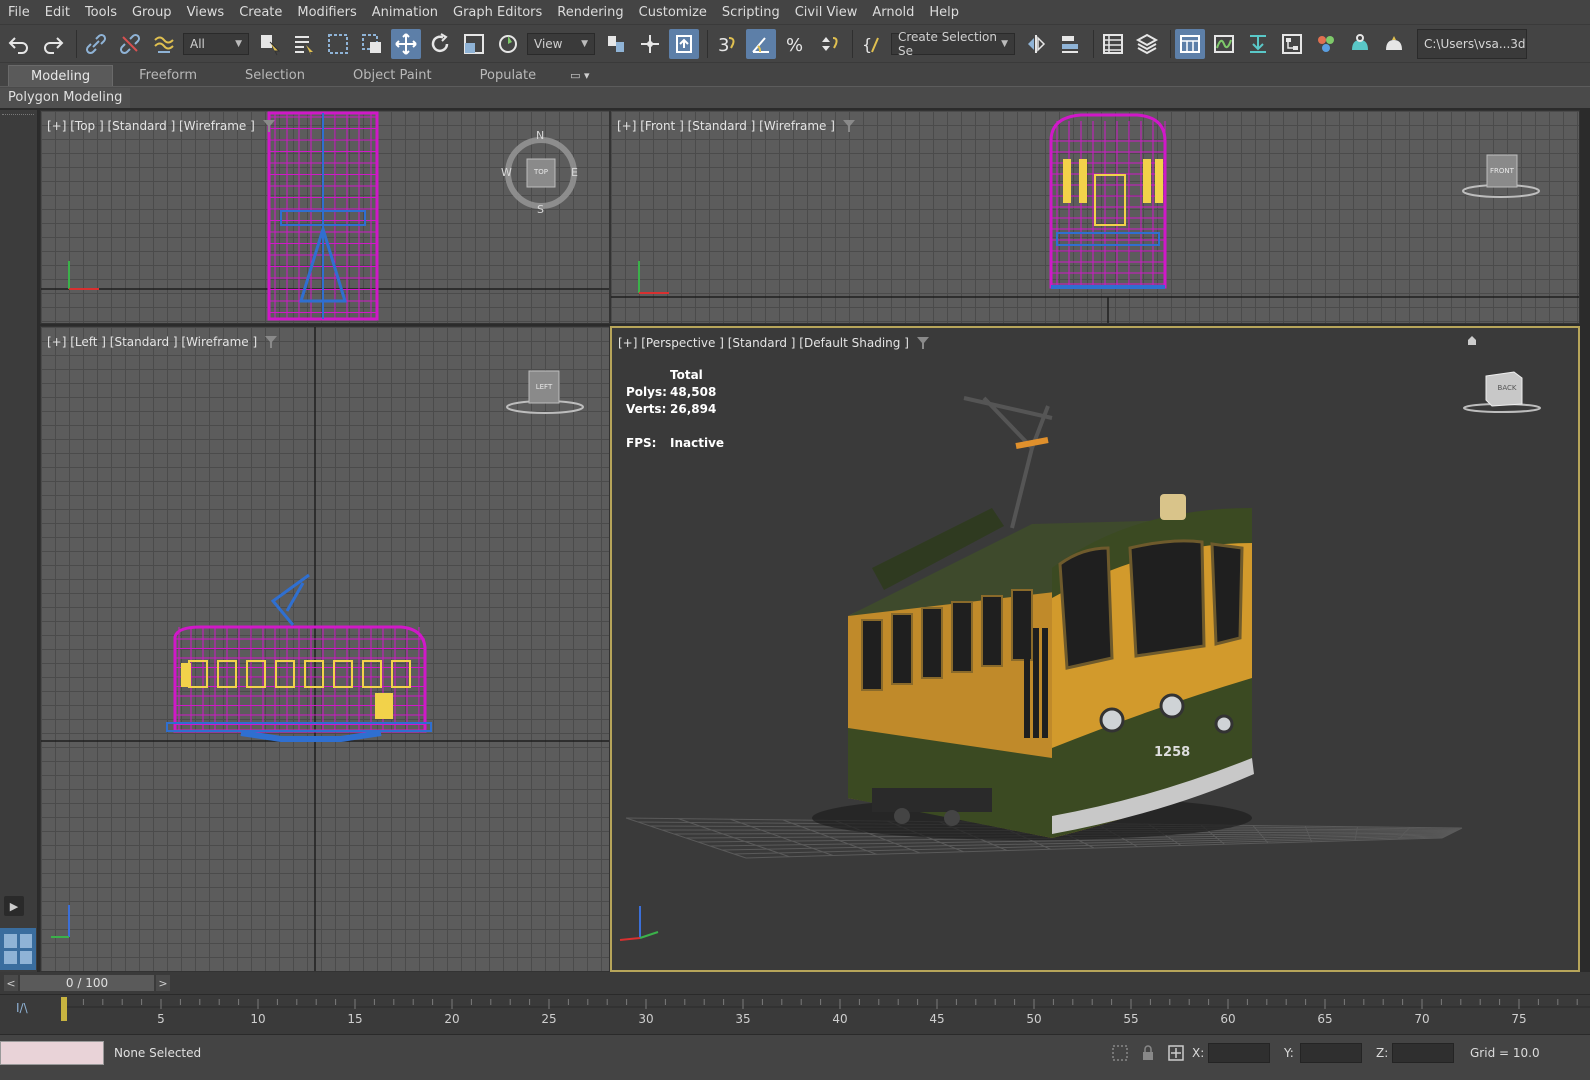 The height and width of the screenshot is (1080, 1590). Describe the element at coordinates (87, 983) in the screenshot. I see `time-slider-thumb: 0 / 100` at that location.